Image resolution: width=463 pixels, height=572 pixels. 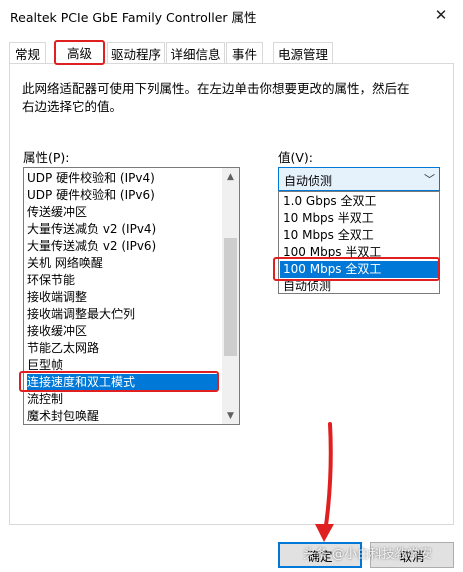 I want to click on tab-events: 事件, so click(x=244, y=52).